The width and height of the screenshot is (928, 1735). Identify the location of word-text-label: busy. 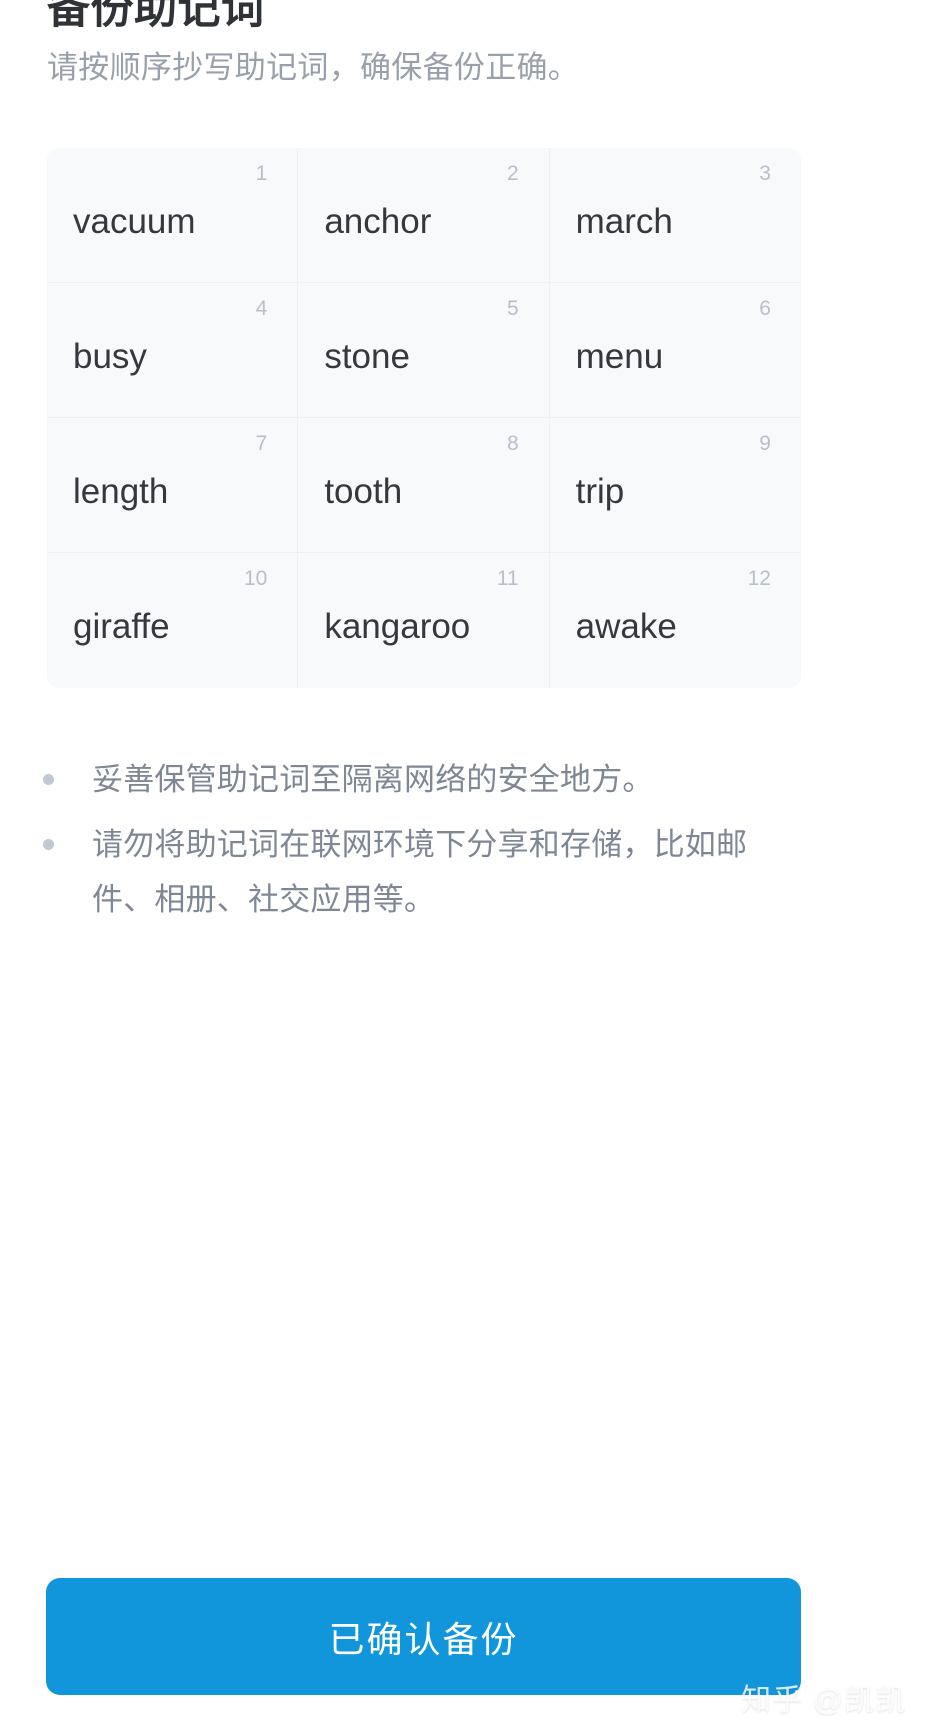
(110, 356).